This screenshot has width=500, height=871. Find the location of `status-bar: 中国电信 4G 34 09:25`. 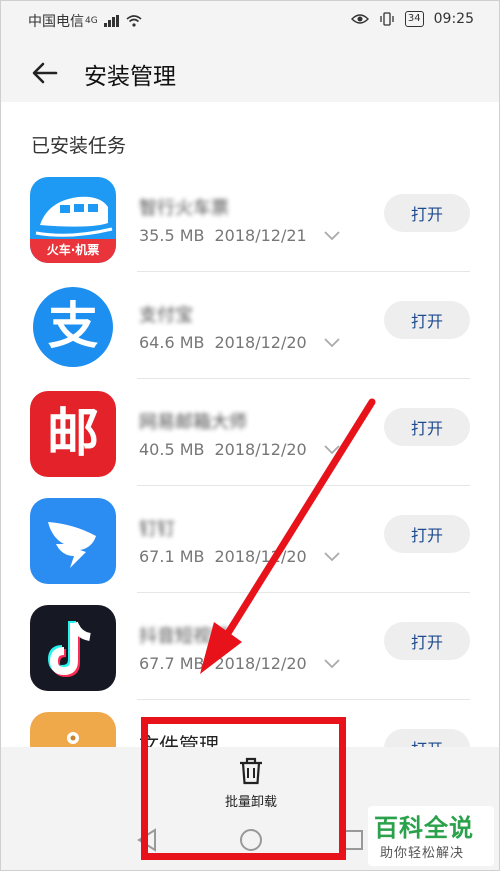

status-bar: 中国电信 4G 34 09:25 is located at coordinates (250, 22).